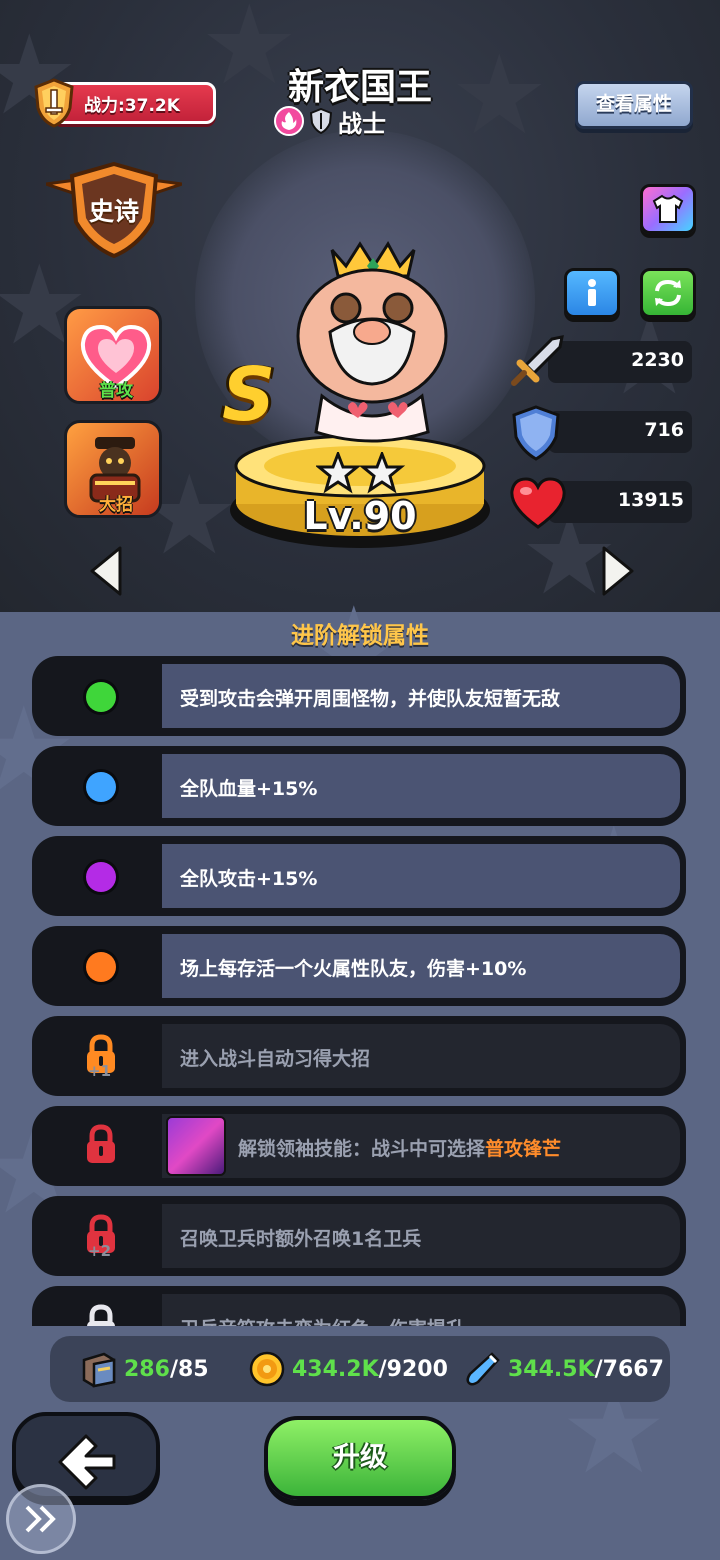 This screenshot has width=720, height=1560. I want to click on attribute-row-locked: 卫兵音符攻击变为红色，伤害提升, so click(359, 1306).